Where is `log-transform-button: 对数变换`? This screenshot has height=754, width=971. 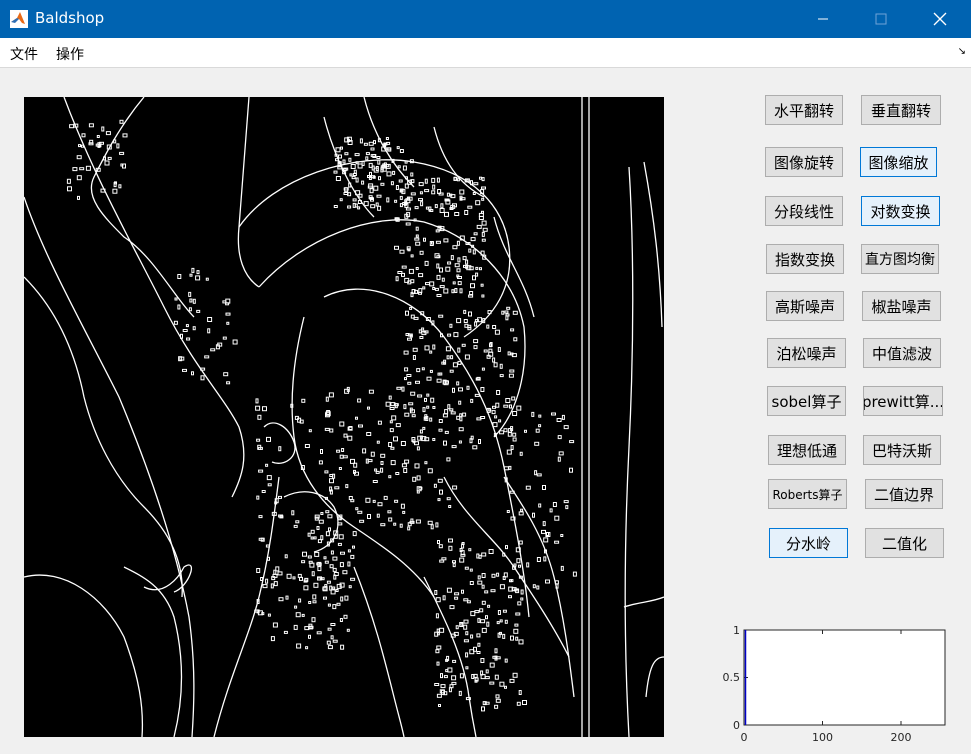 log-transform-button: 对数变换 is located at coordinates (900, 211).